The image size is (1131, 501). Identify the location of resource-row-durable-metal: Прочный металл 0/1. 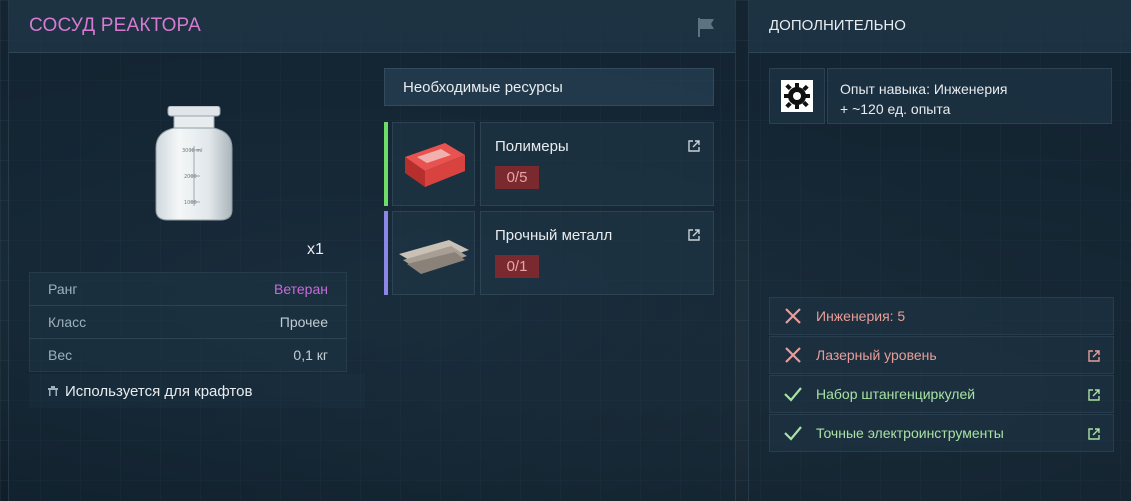
(549, 253).